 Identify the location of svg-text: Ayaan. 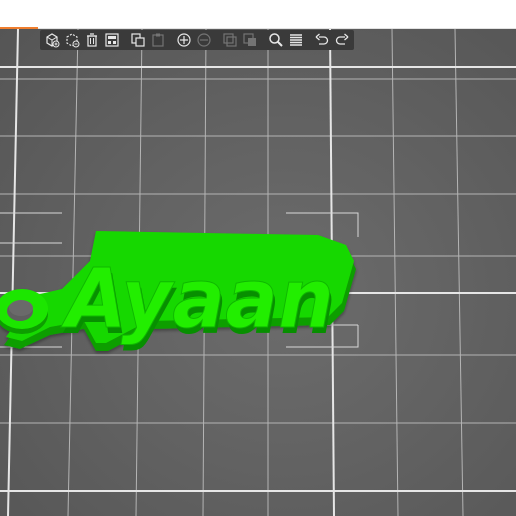
(197, 299).